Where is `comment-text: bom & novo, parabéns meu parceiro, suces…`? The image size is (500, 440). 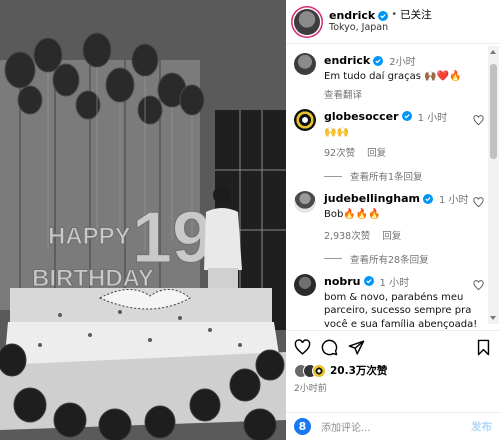
comment-text: bom & novo, parabéns meu parceiro, suces… is located at coordinates (401, 310).